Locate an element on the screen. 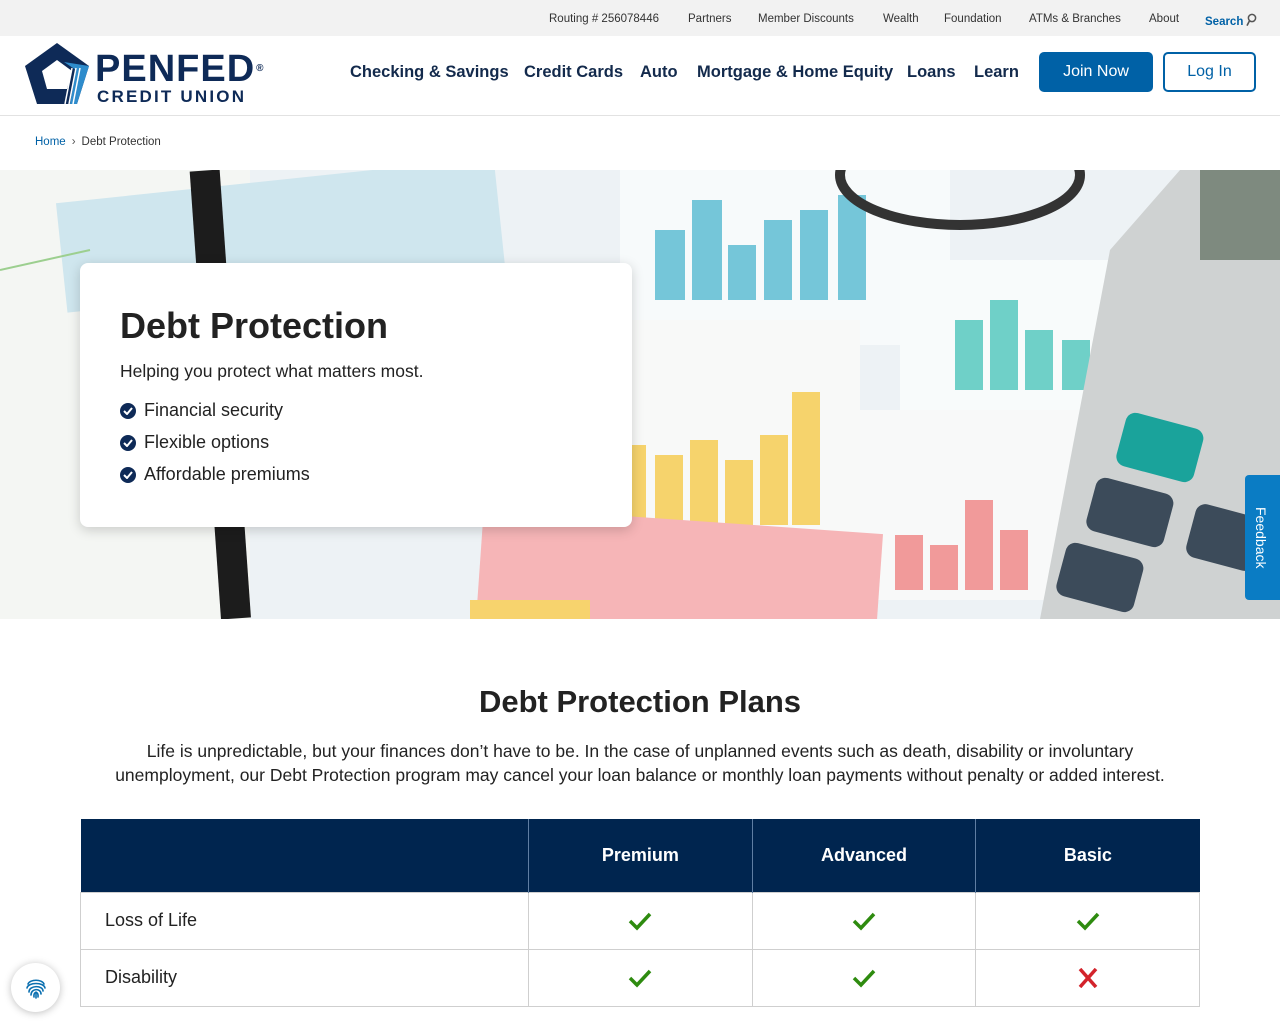 The height and width of the screenshot is (1024, 1280). nav-credit-cards: Credit Cards is located at coordinates (573, 72).